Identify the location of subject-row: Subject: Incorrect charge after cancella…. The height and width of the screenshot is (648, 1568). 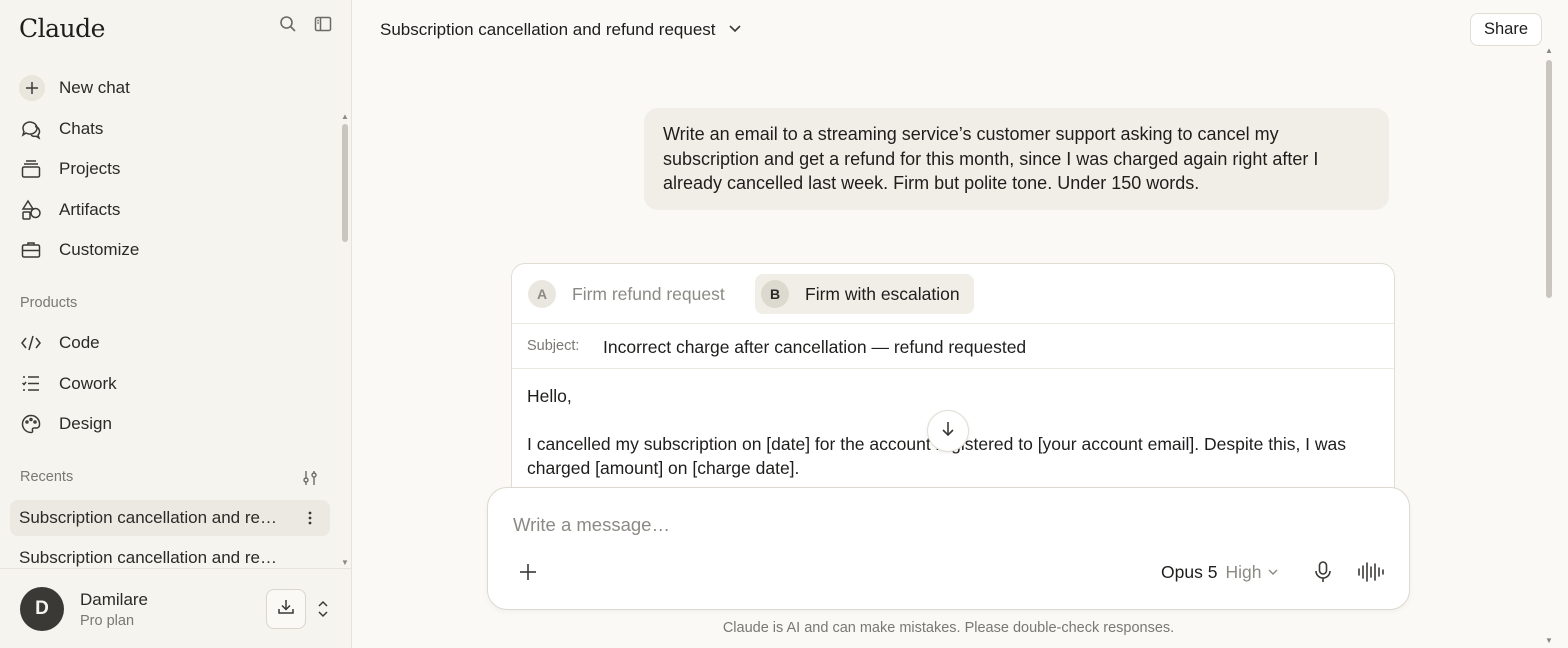
(953, 346).